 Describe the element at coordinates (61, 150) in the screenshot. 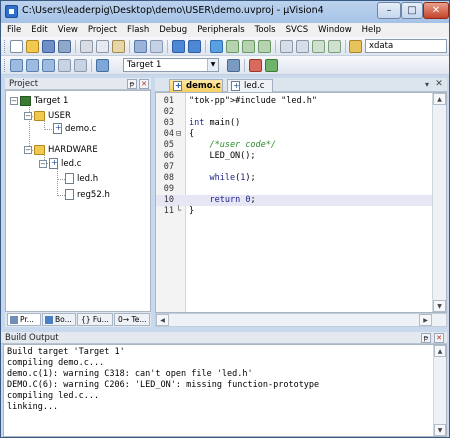

I see `tree-item-hardware-group: − HARDWARE` at that location.